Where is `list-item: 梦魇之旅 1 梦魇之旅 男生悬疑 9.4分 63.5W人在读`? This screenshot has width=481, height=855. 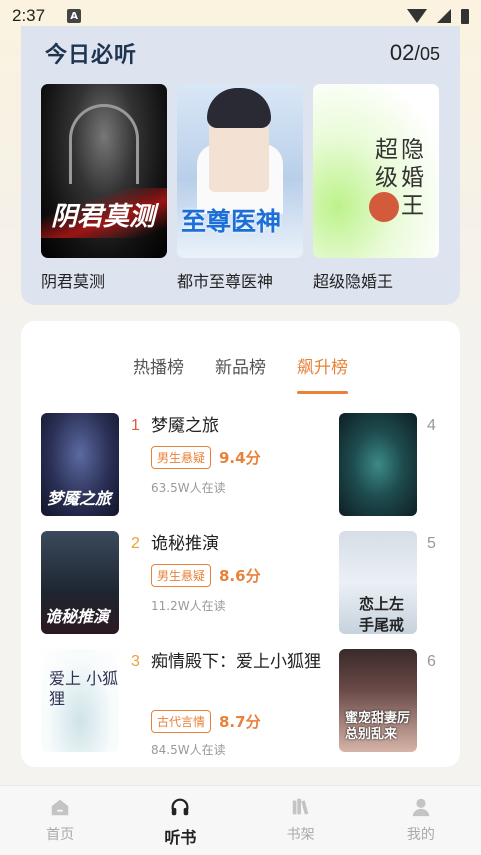
list-item: 梦魇之旅 1 梦魇之旅 男生悬疑 9.4分 63.5W人在读 is located at coordinates (181, 467).